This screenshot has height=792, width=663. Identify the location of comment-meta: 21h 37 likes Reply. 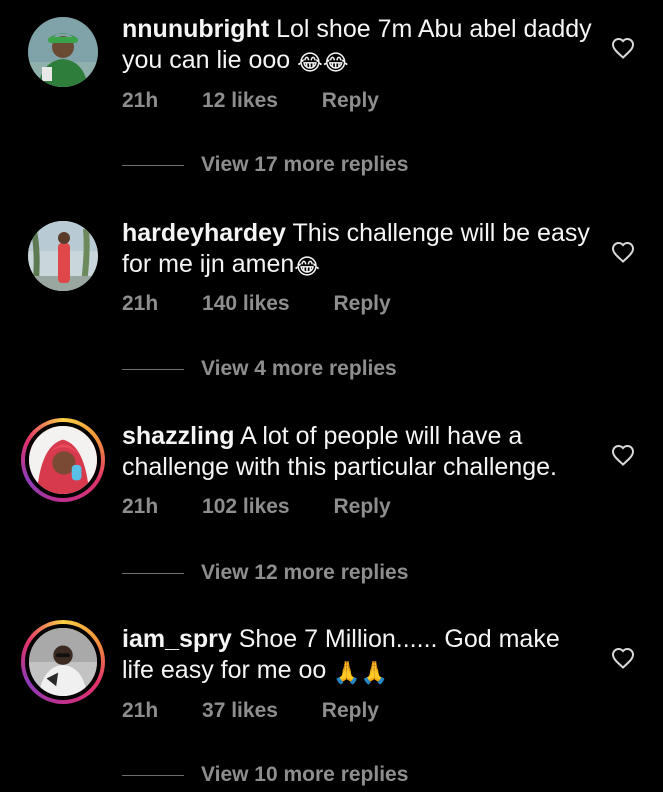
(250, 711).